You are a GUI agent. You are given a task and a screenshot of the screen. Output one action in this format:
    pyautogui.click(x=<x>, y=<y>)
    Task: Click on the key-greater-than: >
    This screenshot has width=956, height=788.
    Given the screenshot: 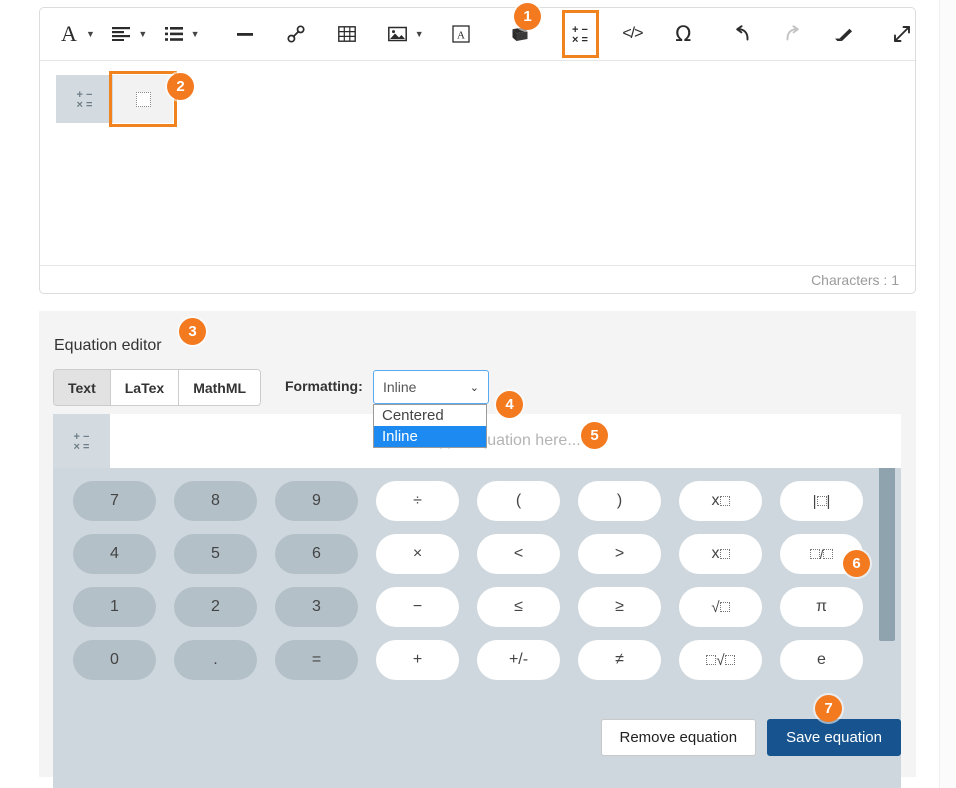 What is the action you would take?
    pyautogui.click(x=619, y=554)
    